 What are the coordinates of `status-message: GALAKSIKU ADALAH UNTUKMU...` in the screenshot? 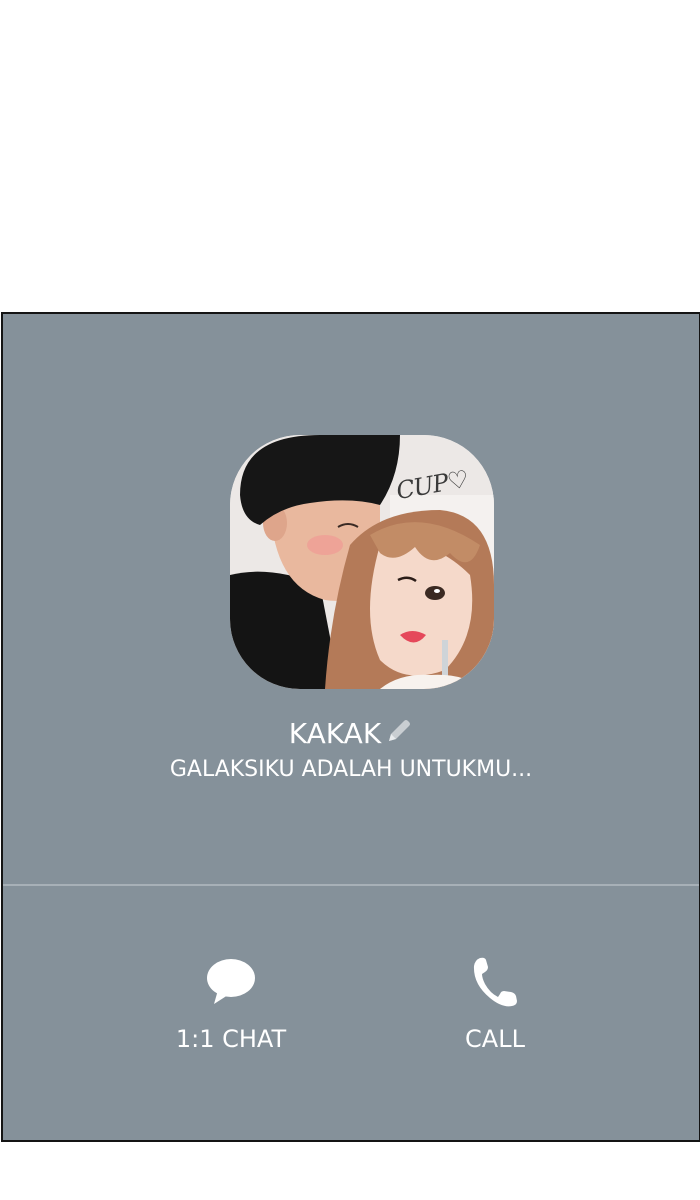 It's located at (351, 769).